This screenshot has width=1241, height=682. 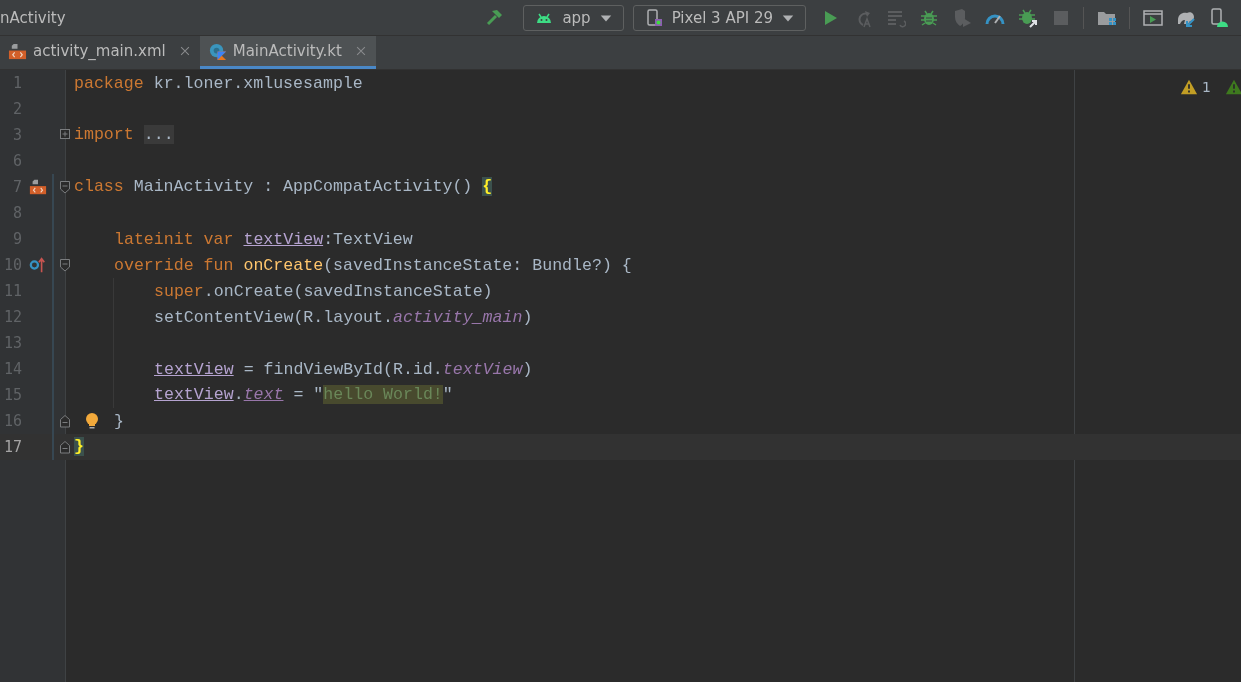 I want to click on warning-count: 1, so click(x=1206, y=87).